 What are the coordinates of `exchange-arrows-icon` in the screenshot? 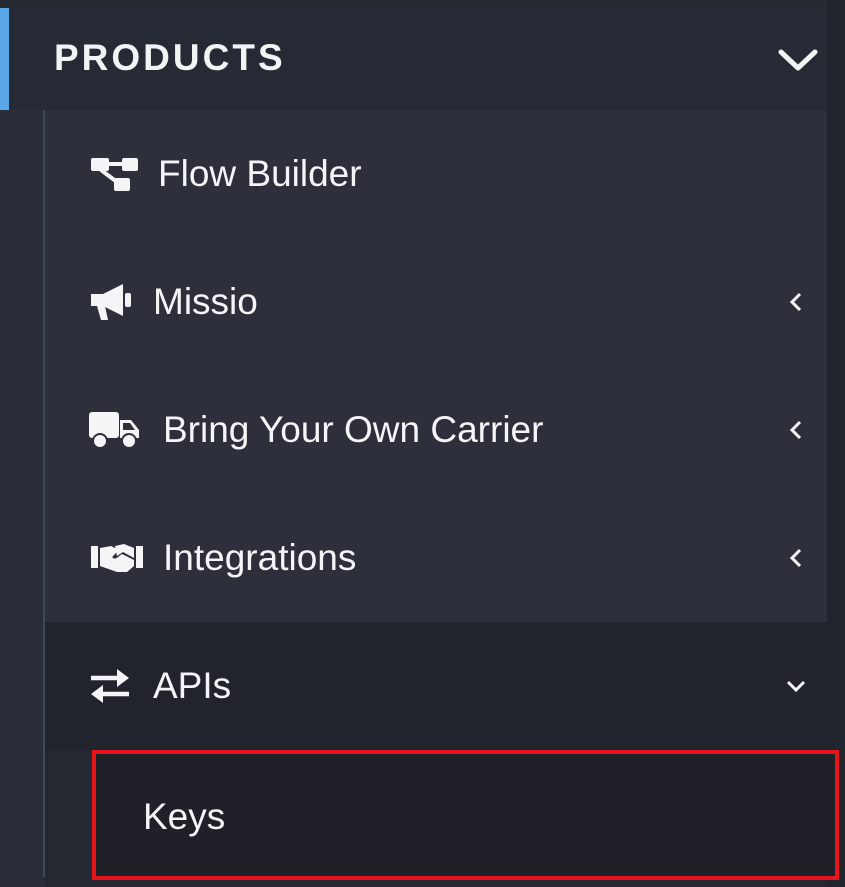 It's located at (110, 686).